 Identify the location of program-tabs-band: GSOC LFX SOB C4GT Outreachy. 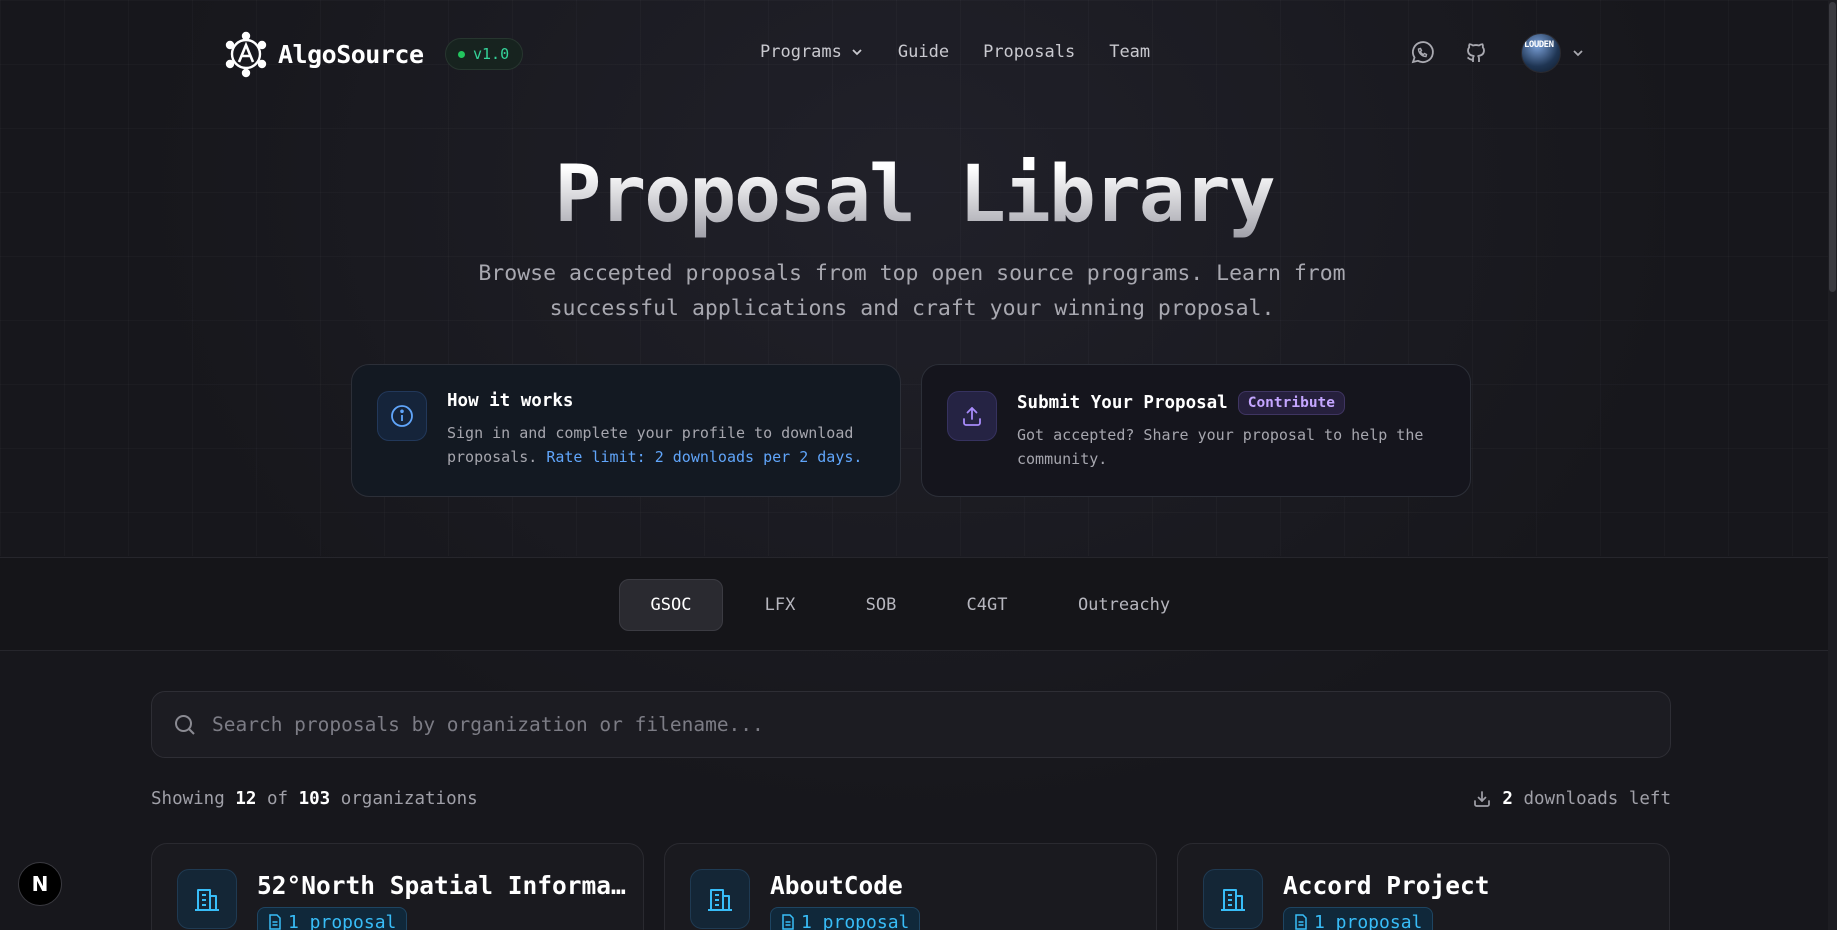
(914, 604).